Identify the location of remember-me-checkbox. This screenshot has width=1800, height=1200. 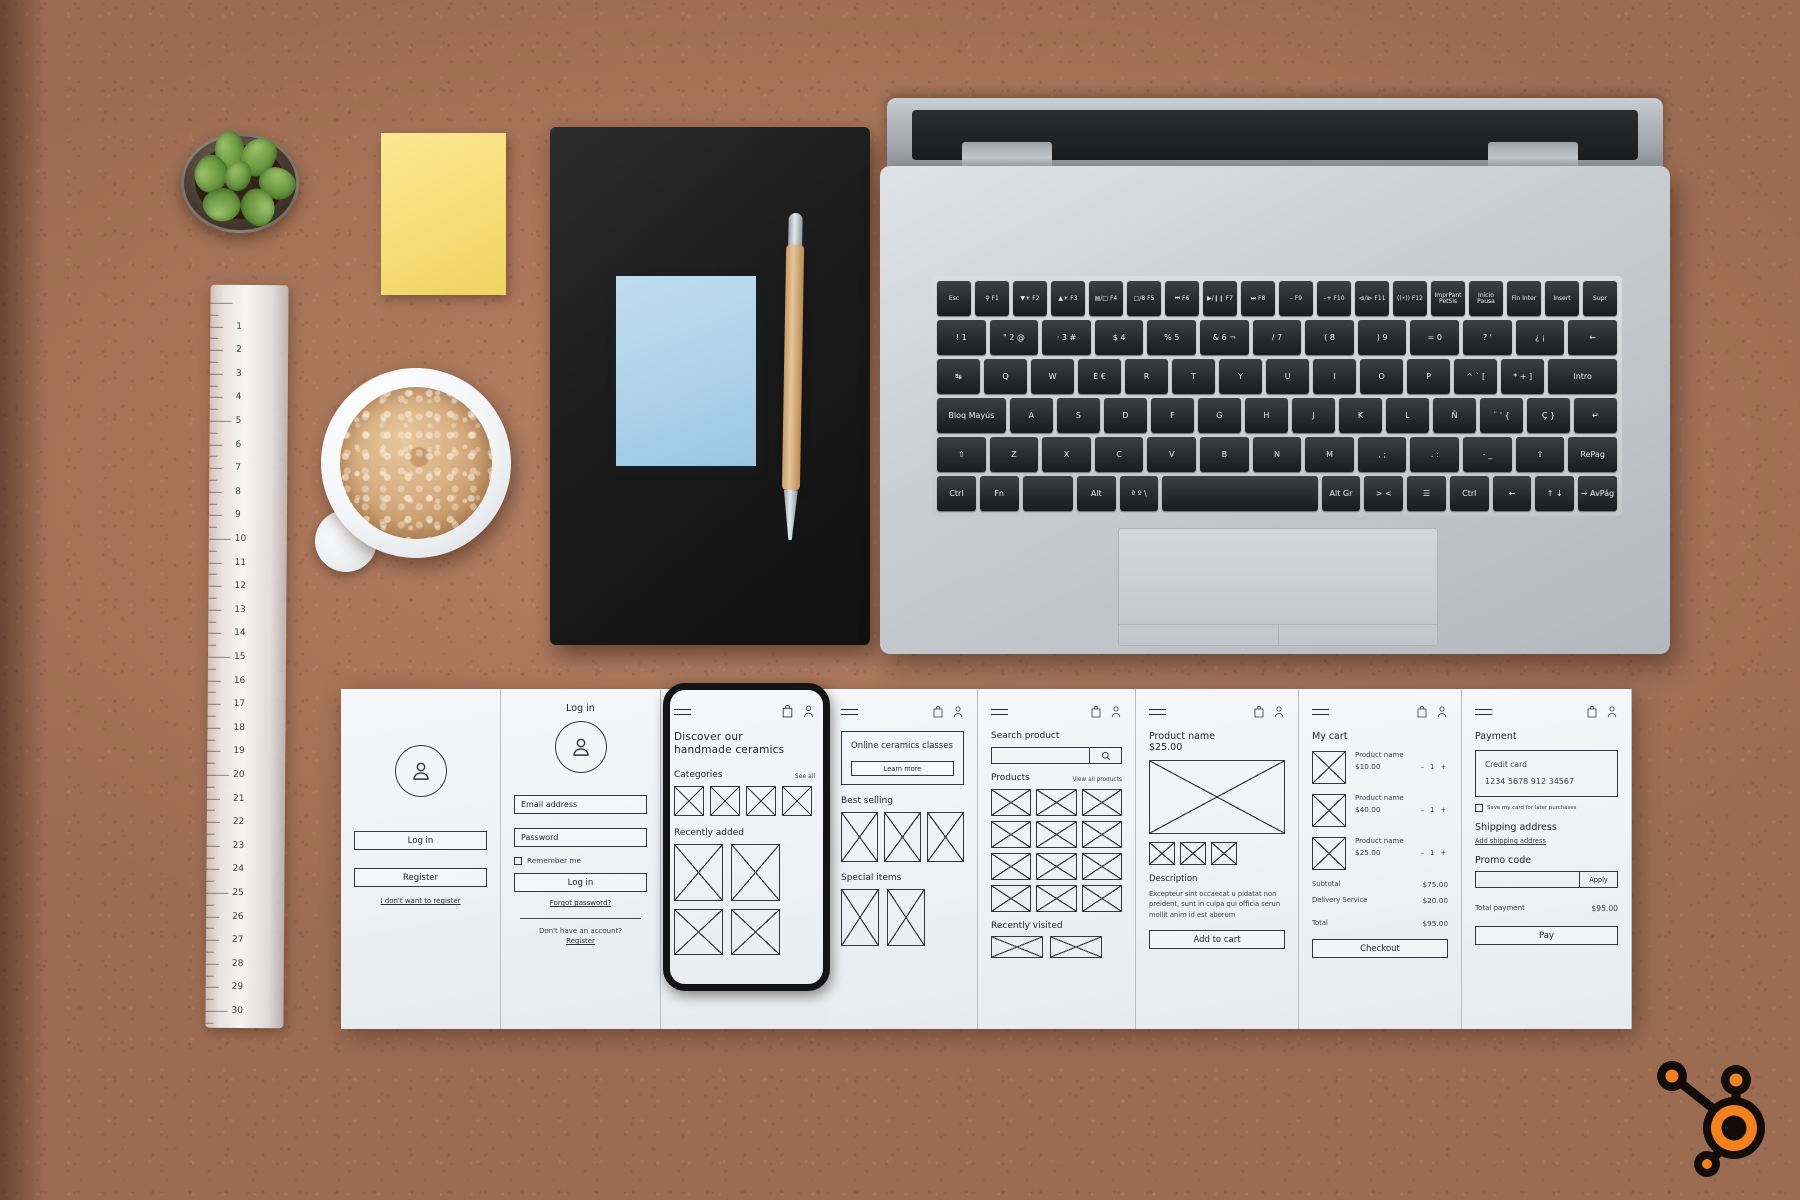
(518, 860).